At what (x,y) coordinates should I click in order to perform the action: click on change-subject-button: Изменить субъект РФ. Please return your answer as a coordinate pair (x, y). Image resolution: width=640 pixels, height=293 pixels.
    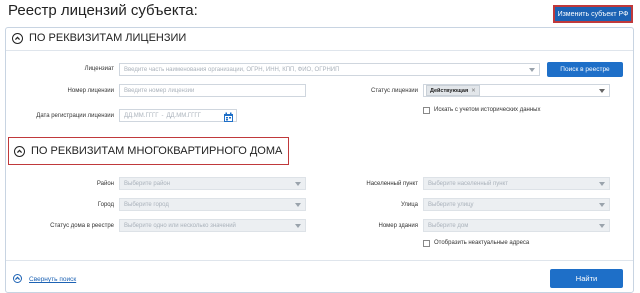
    Looking at the image, I should click on (593, 14).